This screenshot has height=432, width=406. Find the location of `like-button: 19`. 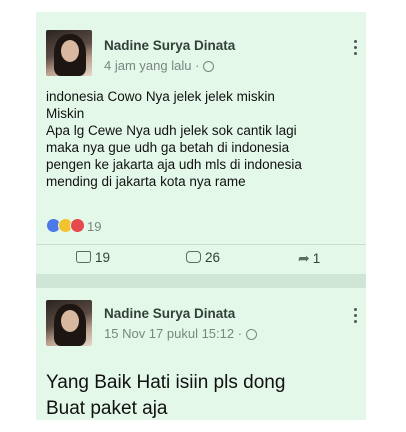

like-button: 19 is located at coordinates (93, 257).